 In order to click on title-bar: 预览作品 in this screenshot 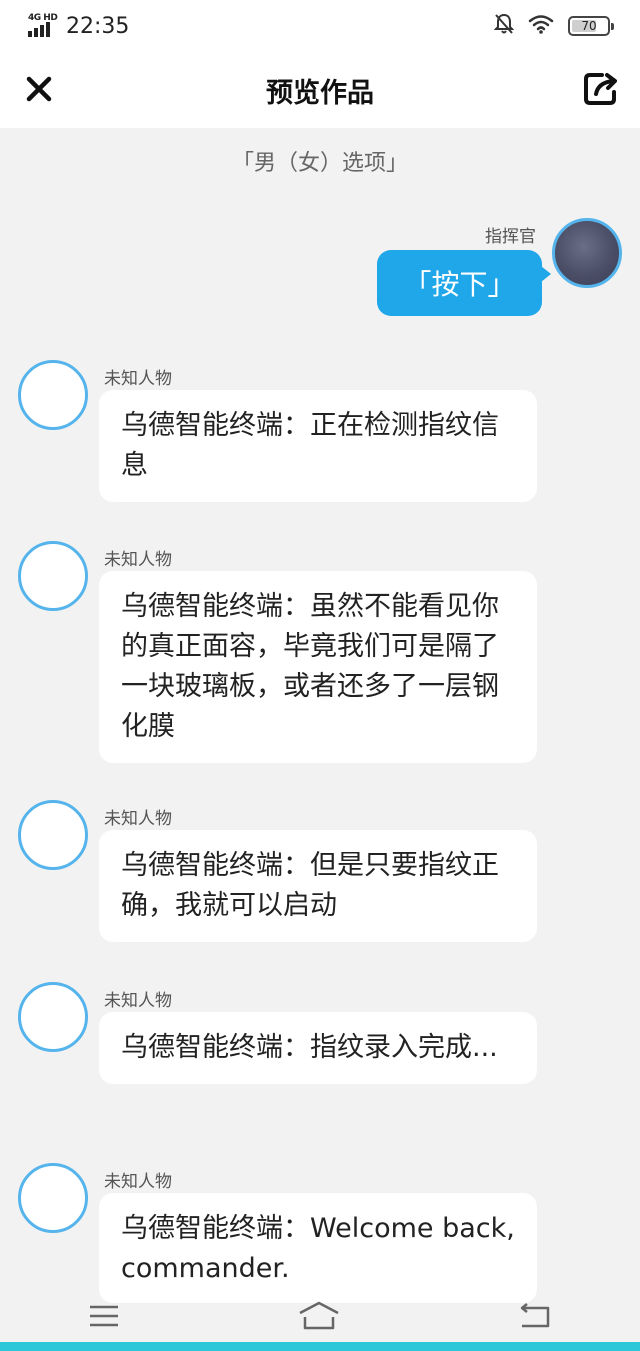, I will do `click(320, 90)`.